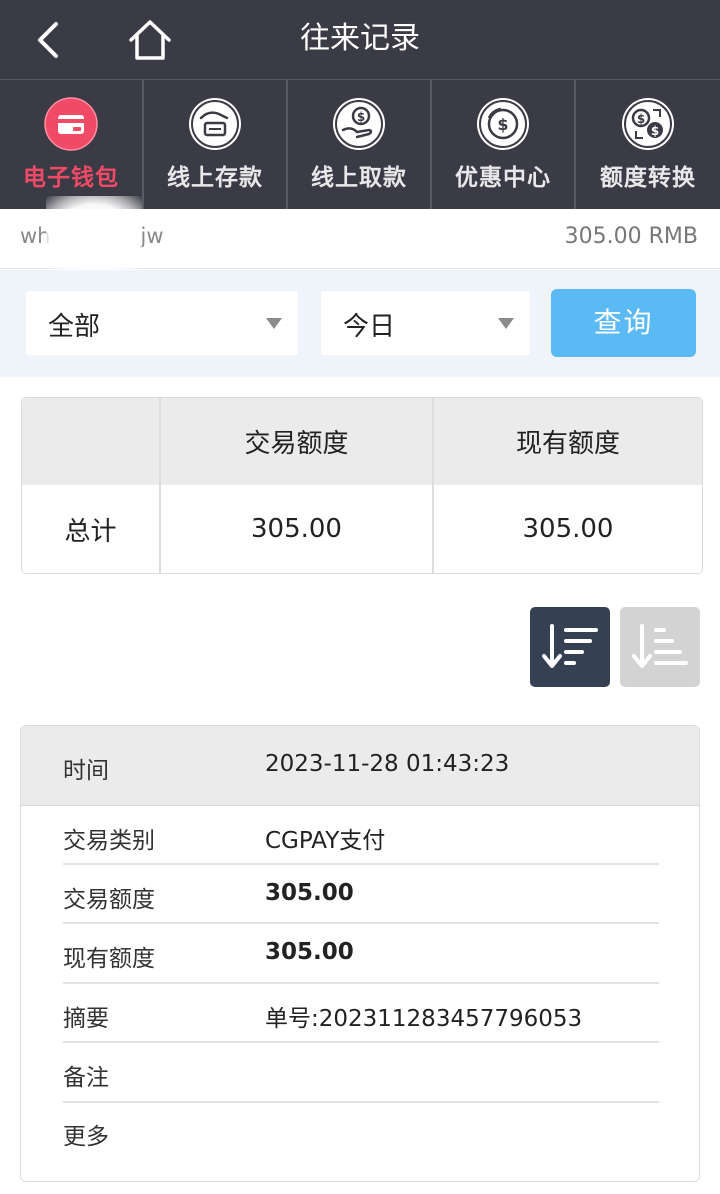 This screenshot has width=720, height=1194. What do you see at coordinates (623, 323) in the screenshot?
I see `query-button: 查询` at bounding box center [623, 323].